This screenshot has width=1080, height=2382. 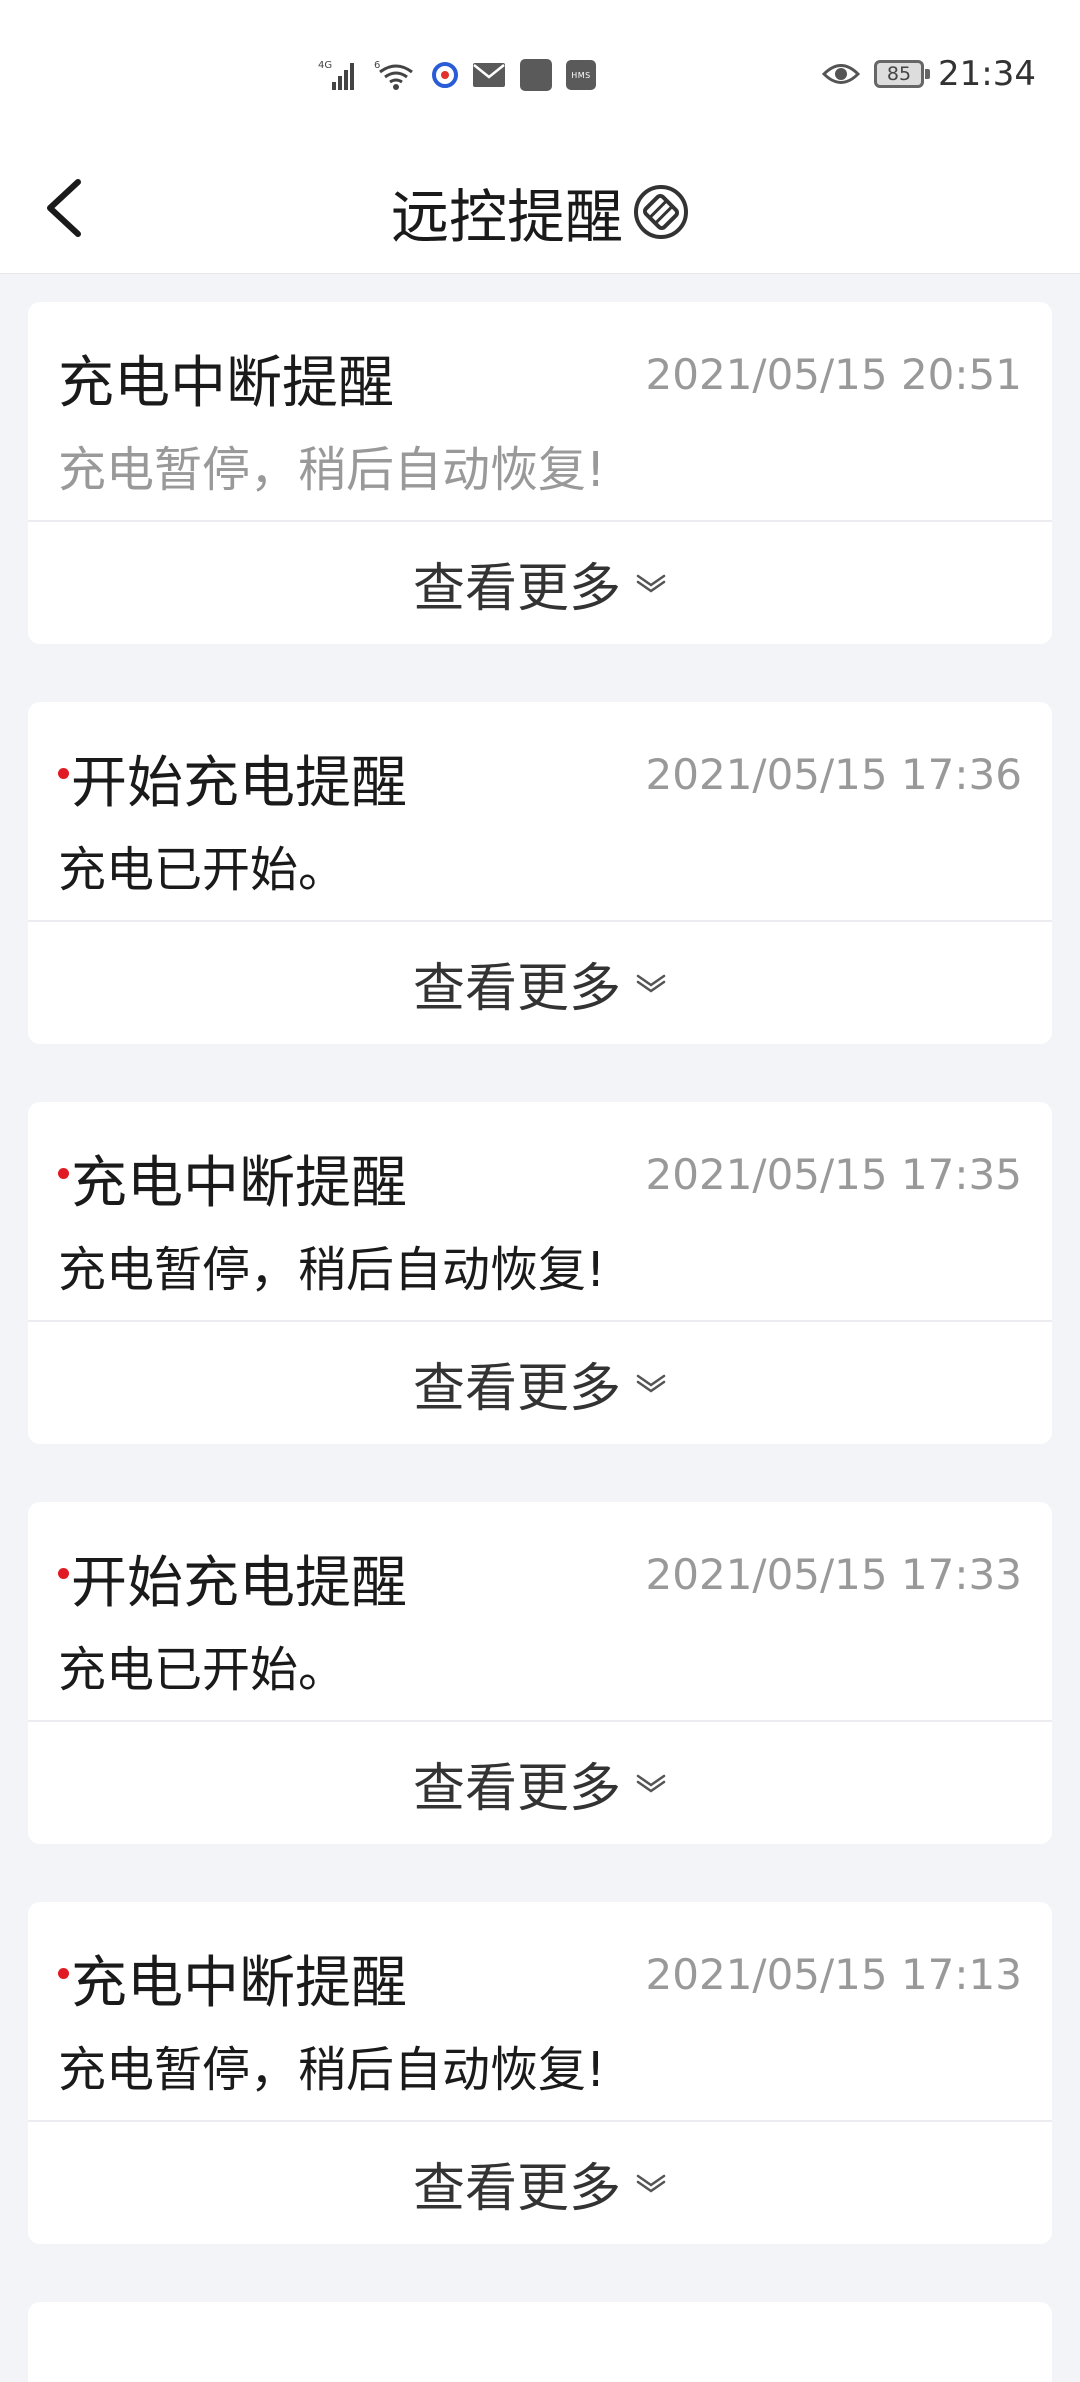 What do you see at coordinates (540, 2011) in the screenshot?
I see `notification-header: 充电中断提醒 2021/05/15 17:13 充电暂停，稍后自动恢复!` at bounding box center [540, 2011].